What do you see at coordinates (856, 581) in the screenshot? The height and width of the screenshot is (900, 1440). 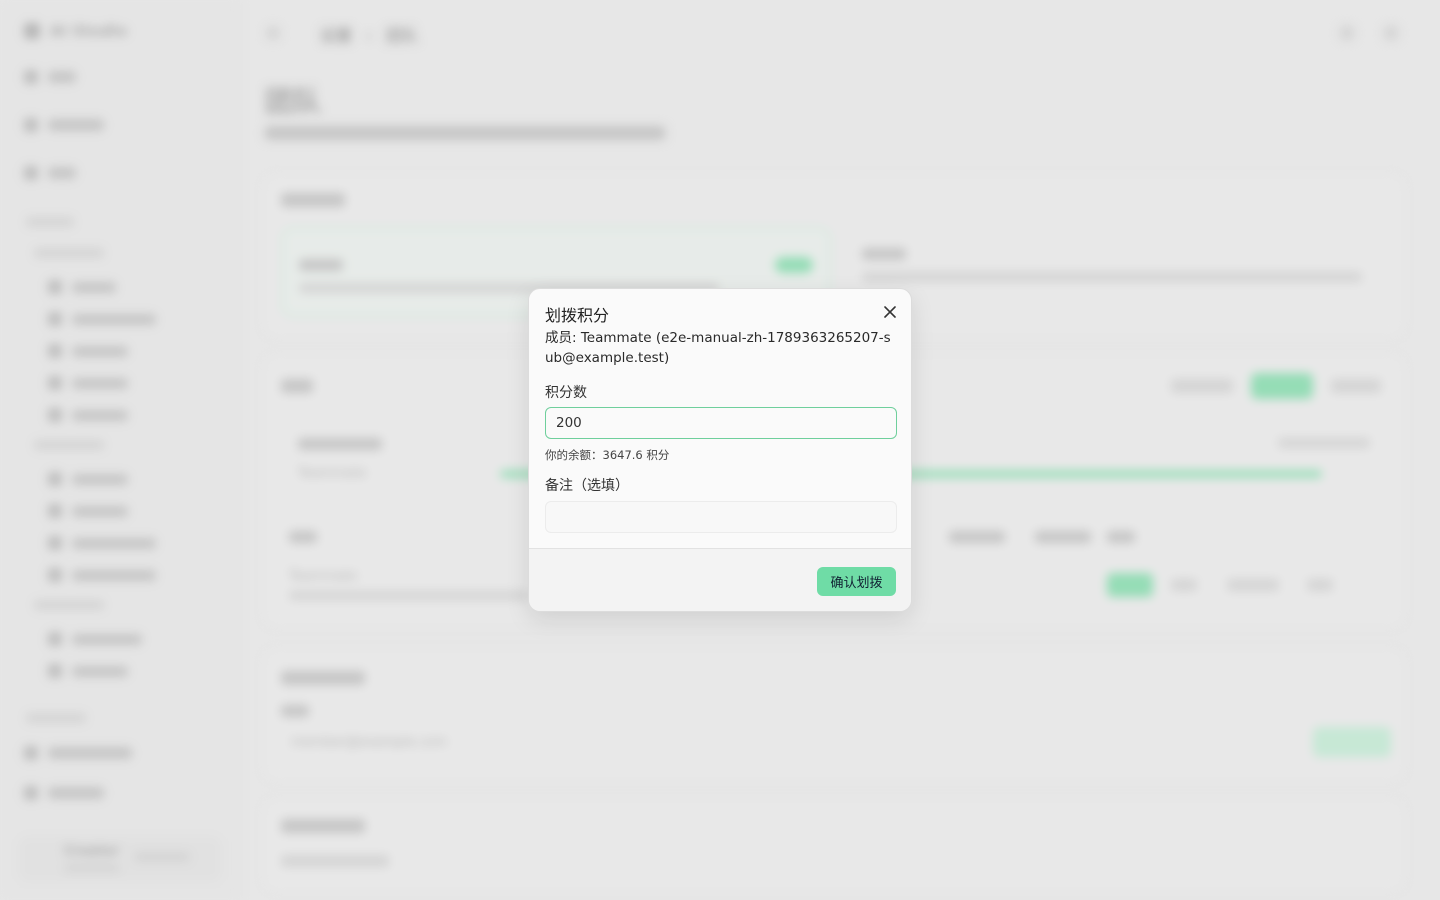 I see `confirm-transfer-button: 确认划拨` at bounding box center [856, 581].